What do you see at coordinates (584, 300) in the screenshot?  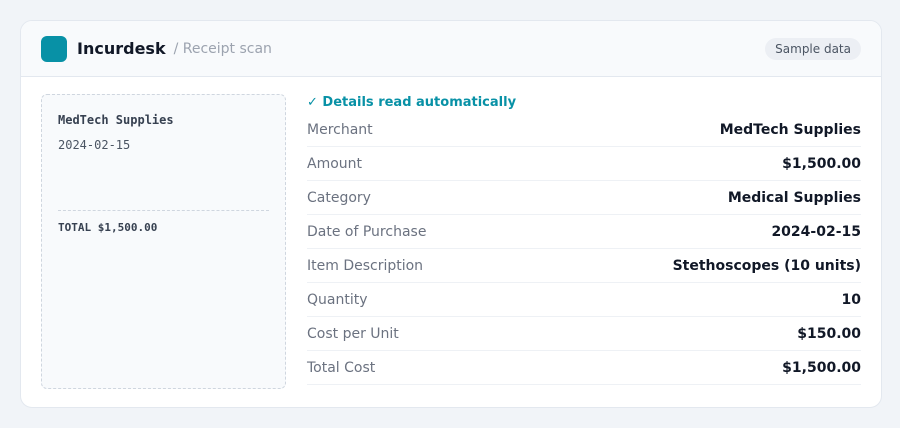 I see `field-row-quantity: Quantity 10` at bounding box center [584, 300].